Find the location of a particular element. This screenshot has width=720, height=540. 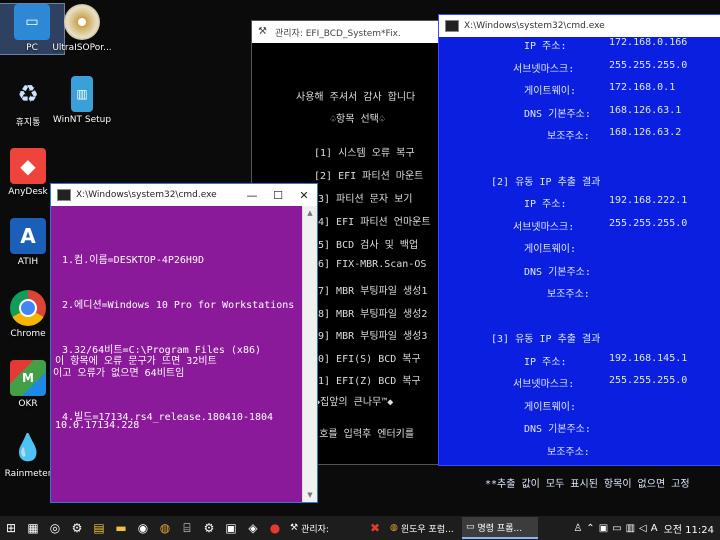

efi-window-titlebar: ⚒ 관리자: EFI_BCD_System*Fix. is located at coordinates (347, 32).